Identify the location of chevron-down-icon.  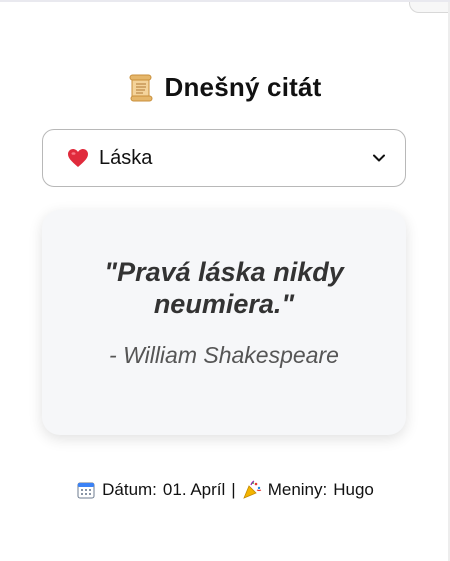
(379, 158).